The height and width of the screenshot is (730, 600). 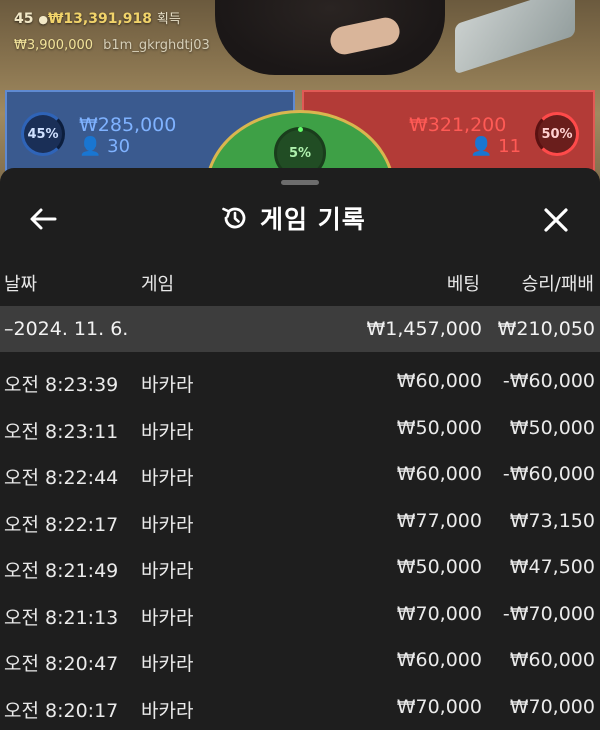 I want to click on column-header-win-loss: 승리/패배, so click(x=558, y=283).